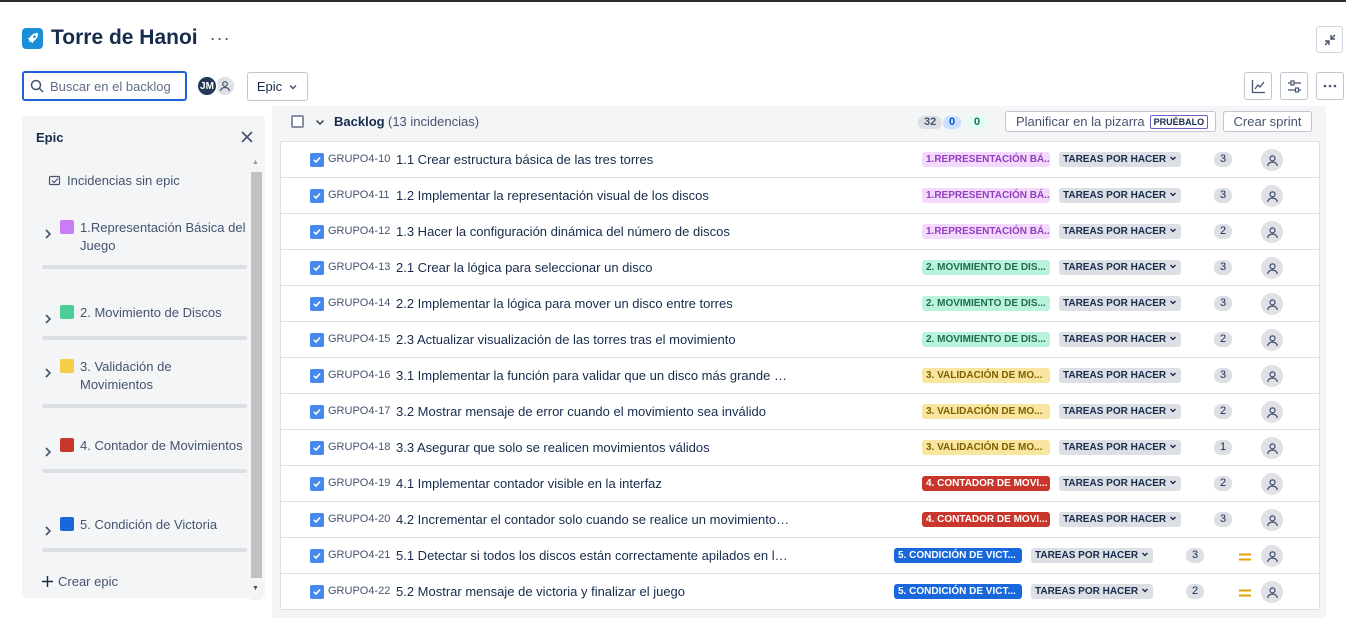 The height and width of the screenshot is (619, 1346). I want to click on issue-key: GRUPO4-13, so click(359, 267).